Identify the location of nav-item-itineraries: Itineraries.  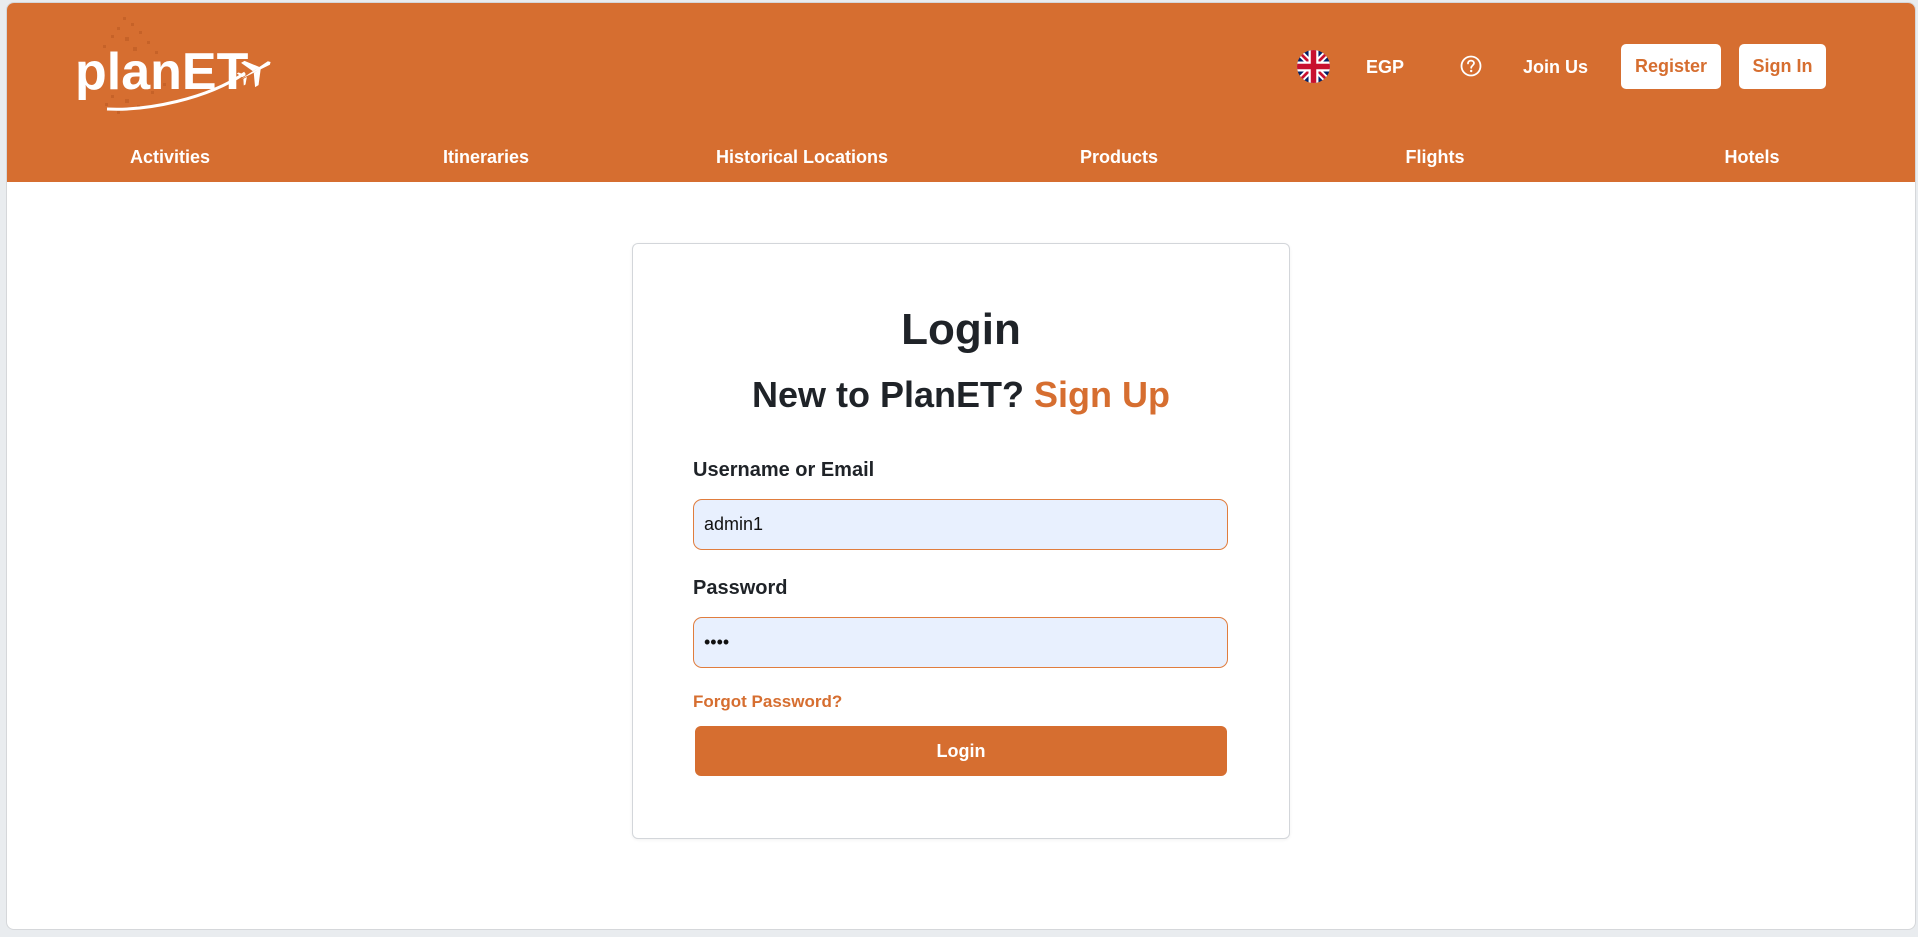
(486, 157).